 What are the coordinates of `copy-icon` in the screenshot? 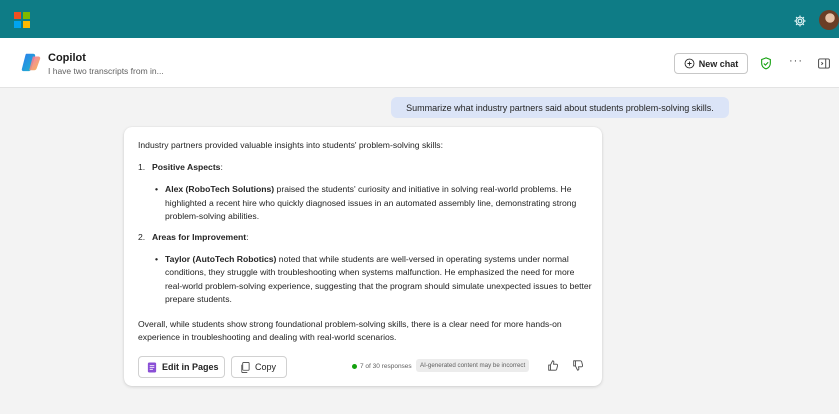 It's located at (245, 367).